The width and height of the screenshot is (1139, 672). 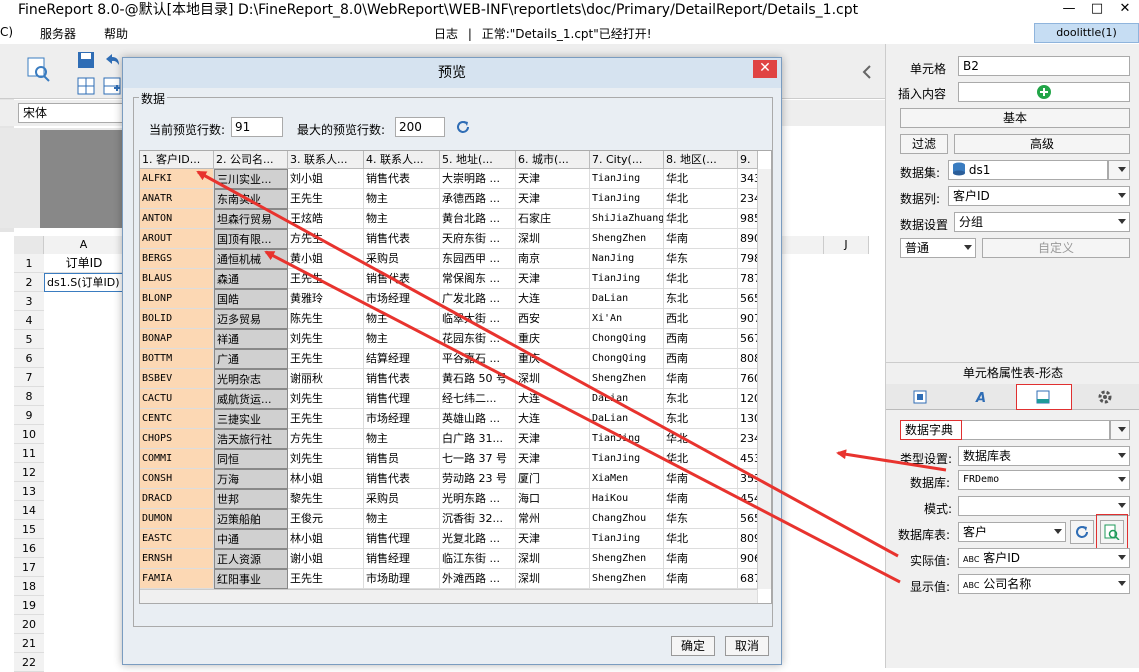 I want to click on row-header: 7, so click(x=29, y=377).